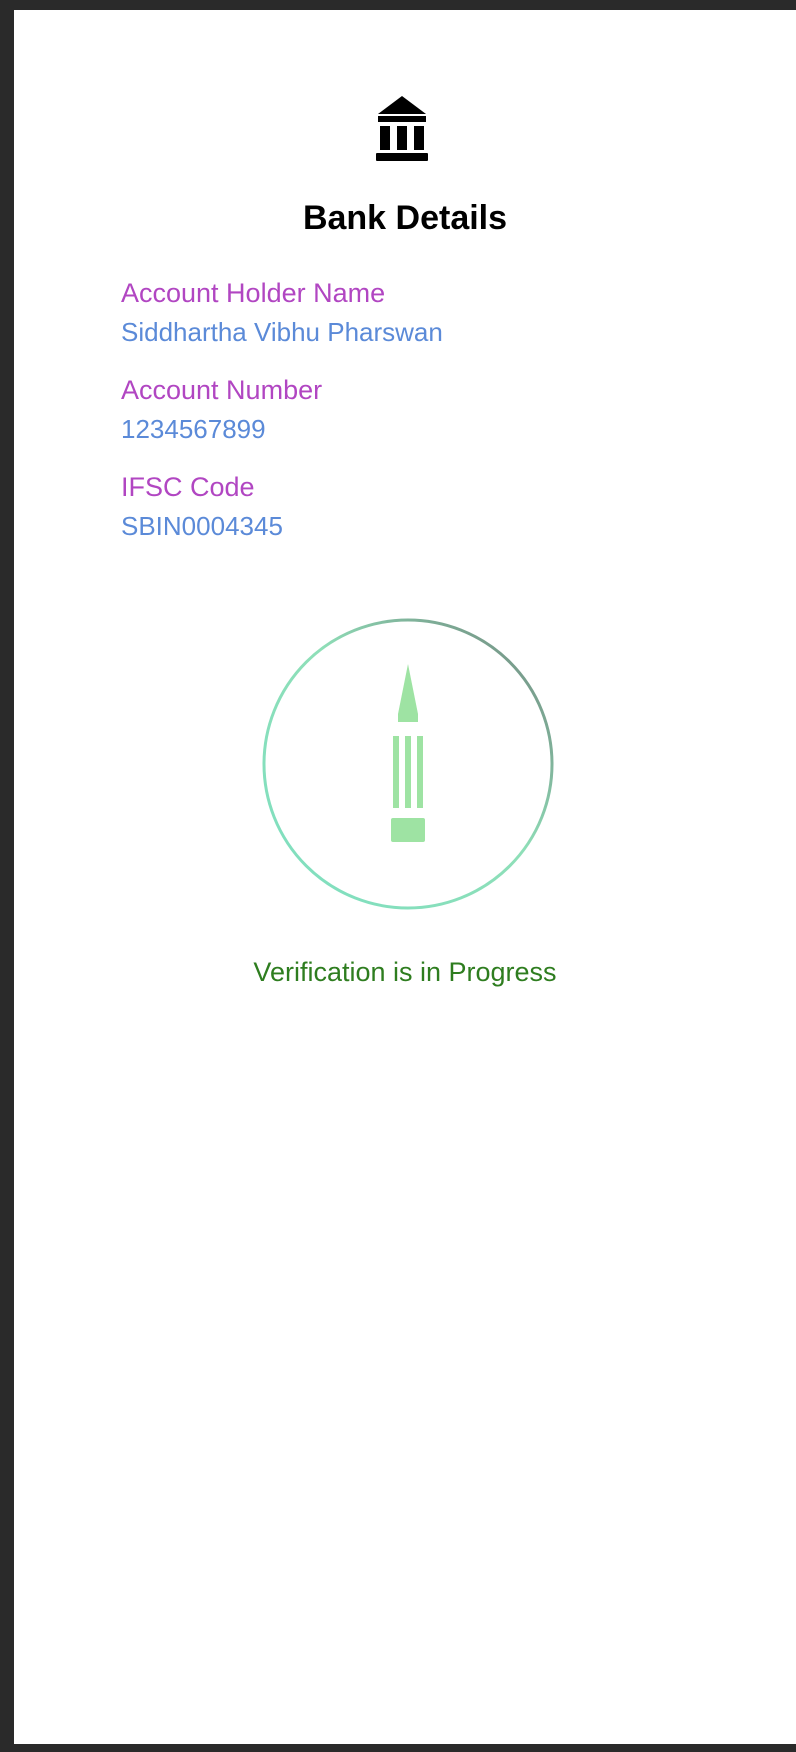 The height and width of the screenshot is (1752, 796). What do you see at coordinates (441, 409) in the screenshot?
I see `account-number-field: Account Number 1234567899` at bounding box center [441, 409].